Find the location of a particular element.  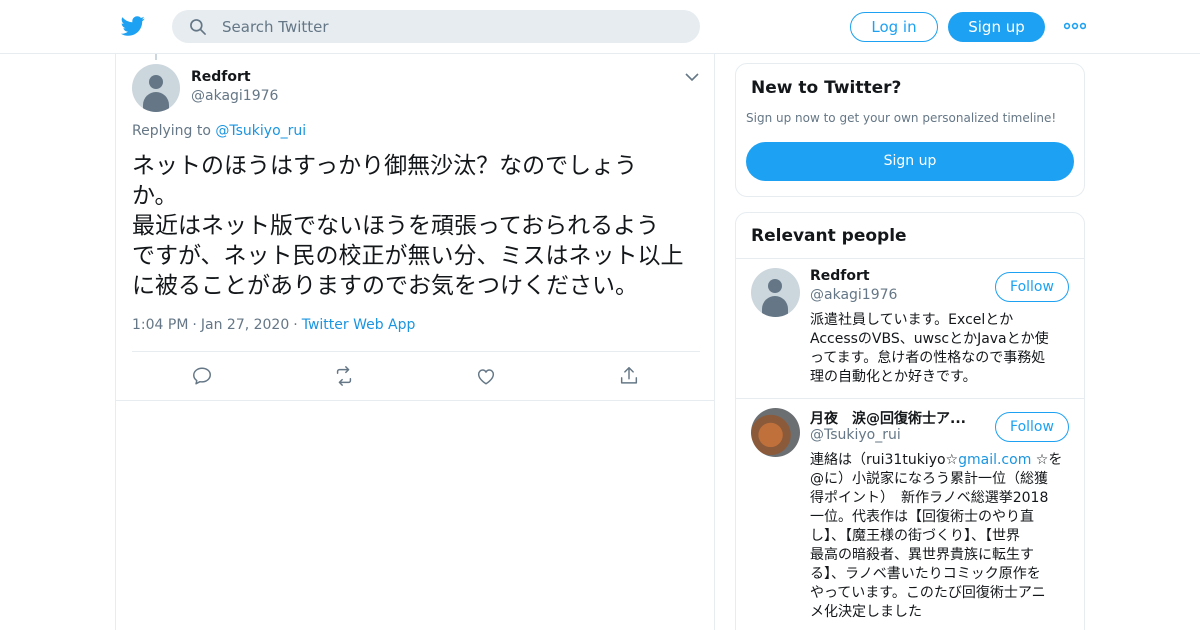

retweet-icon is located at coordinates (344, 376).